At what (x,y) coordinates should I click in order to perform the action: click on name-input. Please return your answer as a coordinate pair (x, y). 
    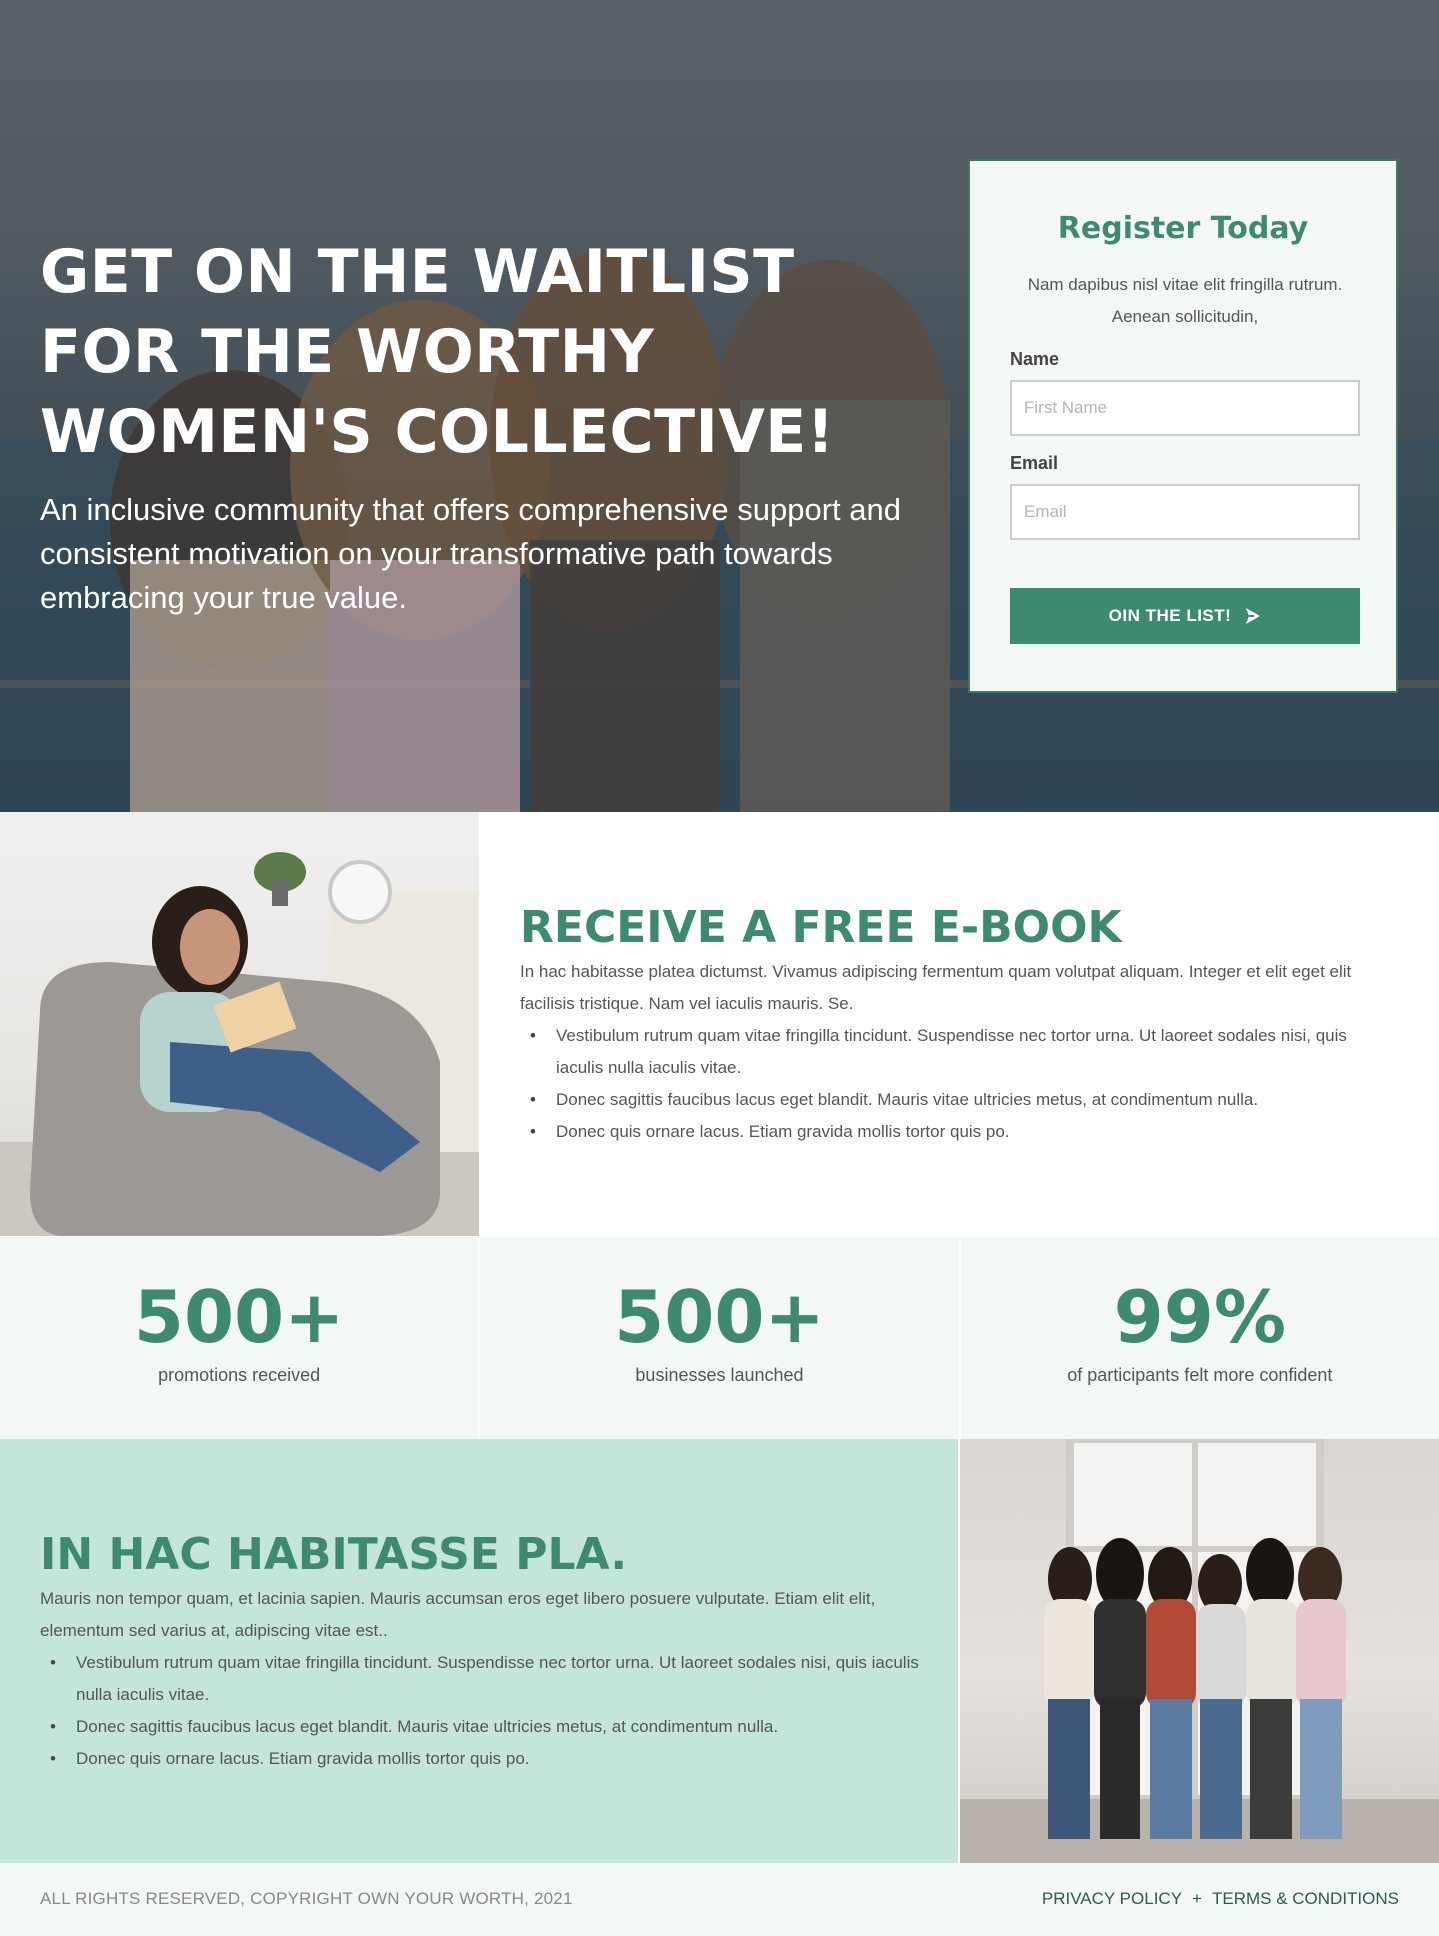
    Looking at the image, I should click on (1185, 408).